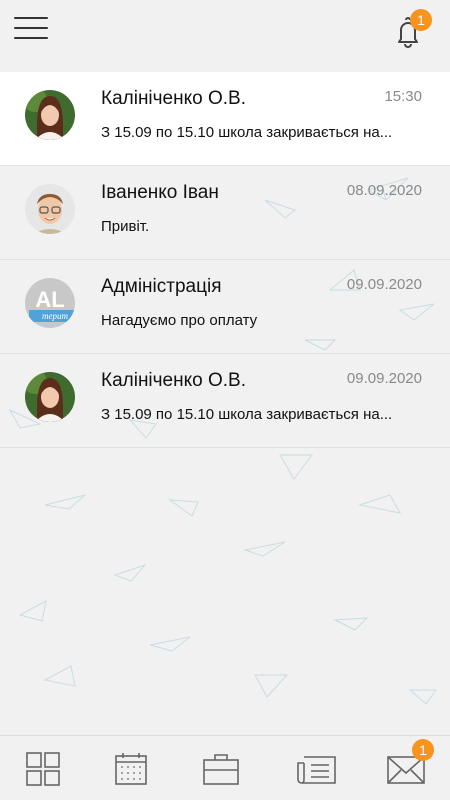 The height and width of the screenshot is (800, 450). What do you see at coordinates (179, 320) in the screenshot?
I see `message-preview: Нагадуємо про оплату` at bounding box center [179, 320].